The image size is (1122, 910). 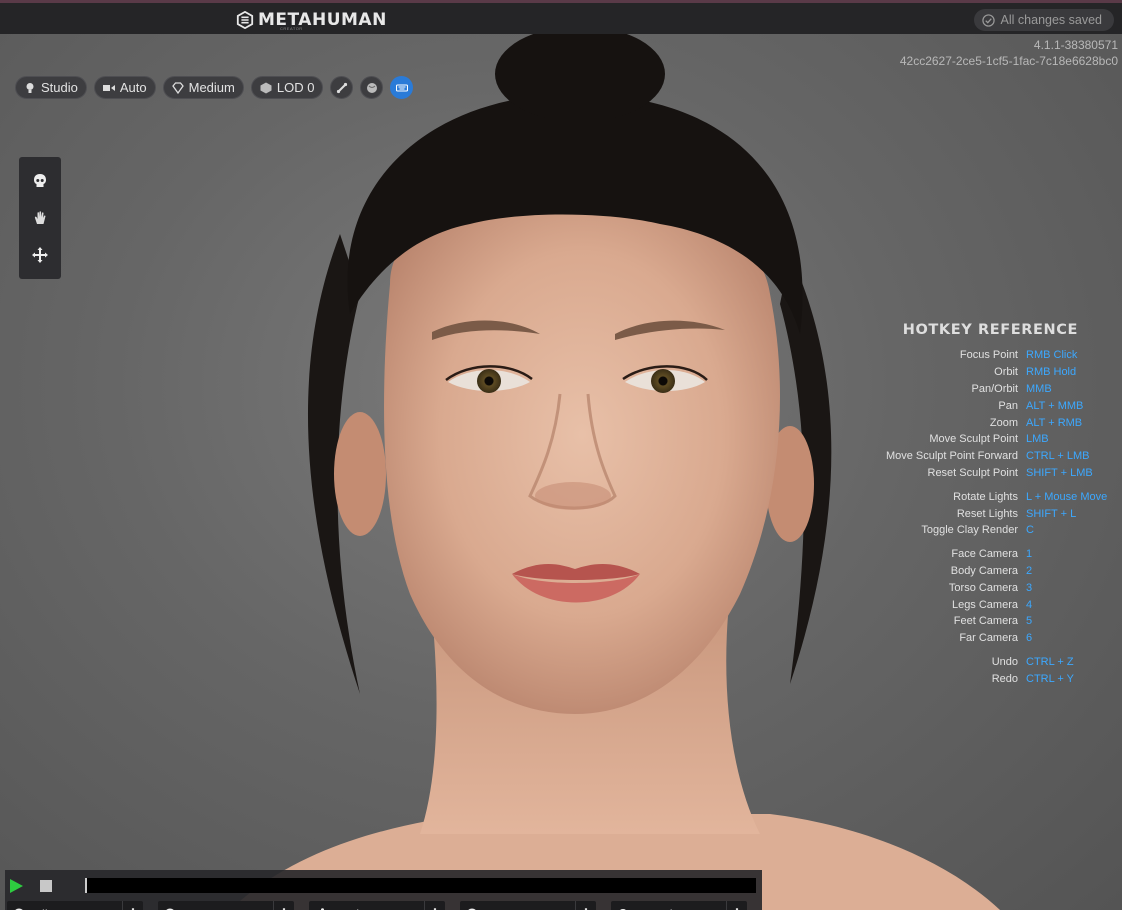 What do you see at coordinates (226, 905) in the screenshot?
I see `animation-clip-face-rom: Face ROM ⋮` at bounding box center [226, 905].